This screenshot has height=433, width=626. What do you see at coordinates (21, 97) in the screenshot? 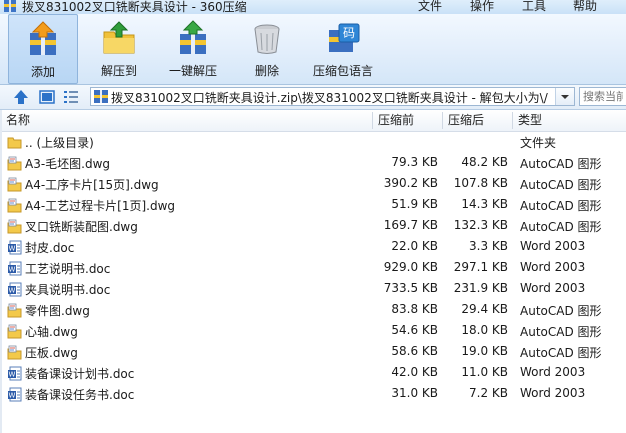
I see `up-arrow-icon` at bounding box center [21, 97].